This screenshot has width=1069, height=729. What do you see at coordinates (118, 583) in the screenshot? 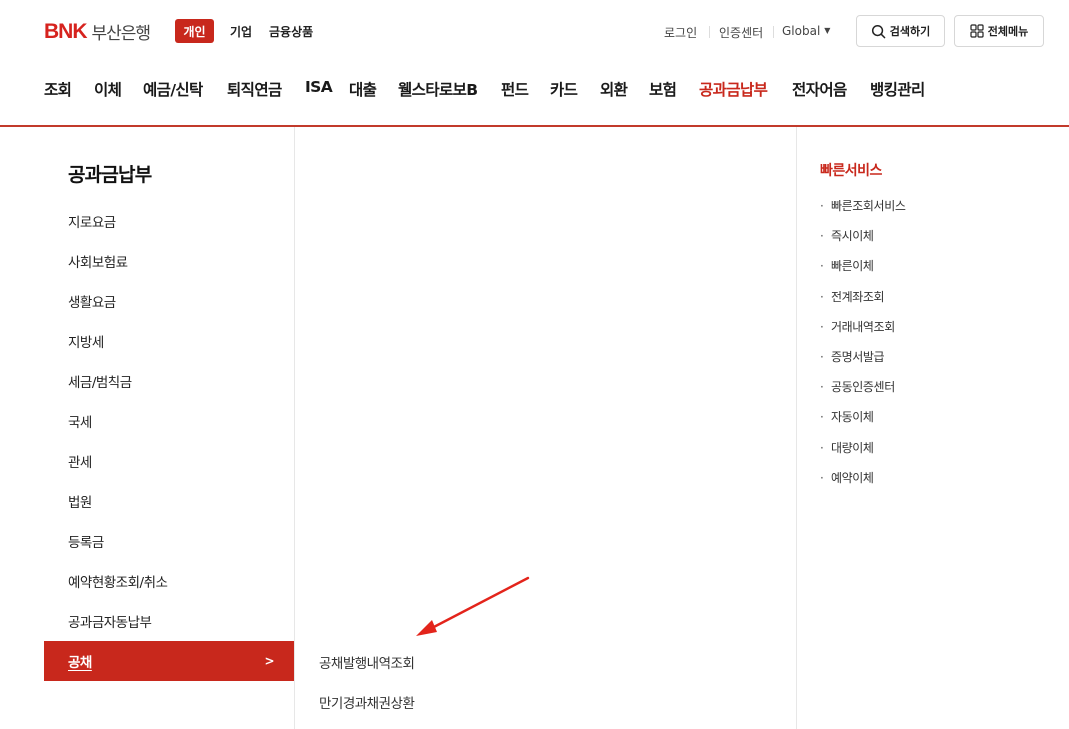
I see `lnb-item-label: 예약현황조회/취소` at bounding box center [118, 583].